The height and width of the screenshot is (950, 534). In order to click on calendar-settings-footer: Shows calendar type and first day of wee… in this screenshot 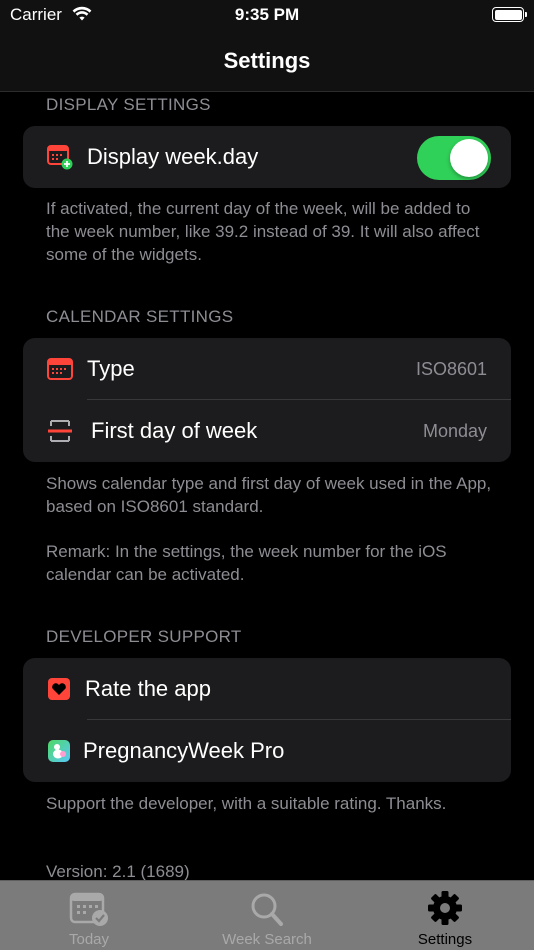, I will do `click(269, 495)`.